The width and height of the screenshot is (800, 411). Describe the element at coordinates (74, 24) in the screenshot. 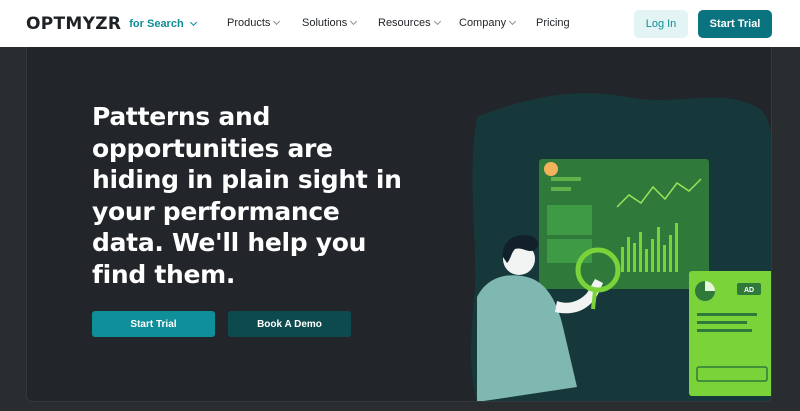

I see `logo-wordmark: OPTMYZR` at that location.